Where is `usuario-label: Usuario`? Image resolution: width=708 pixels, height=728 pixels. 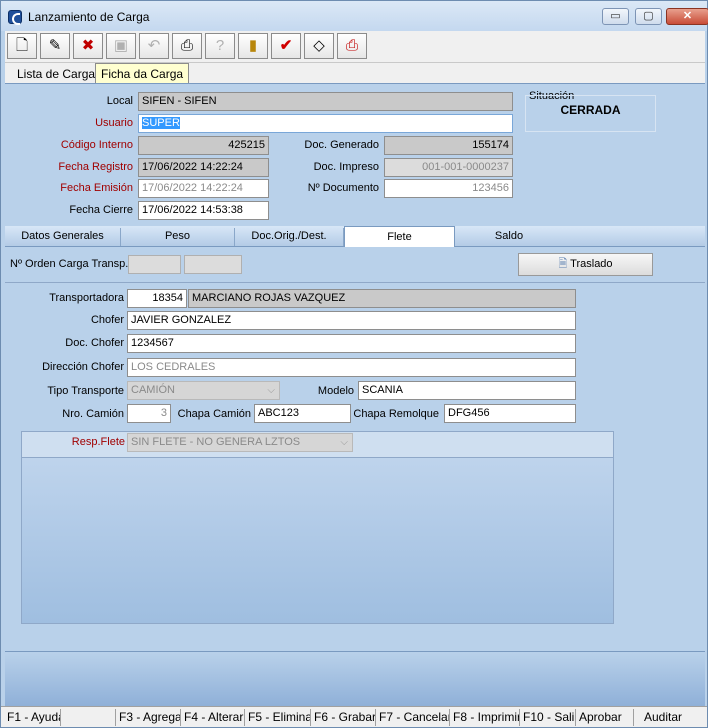
usuario-label: Usuario is located at coordinates (114, 123).